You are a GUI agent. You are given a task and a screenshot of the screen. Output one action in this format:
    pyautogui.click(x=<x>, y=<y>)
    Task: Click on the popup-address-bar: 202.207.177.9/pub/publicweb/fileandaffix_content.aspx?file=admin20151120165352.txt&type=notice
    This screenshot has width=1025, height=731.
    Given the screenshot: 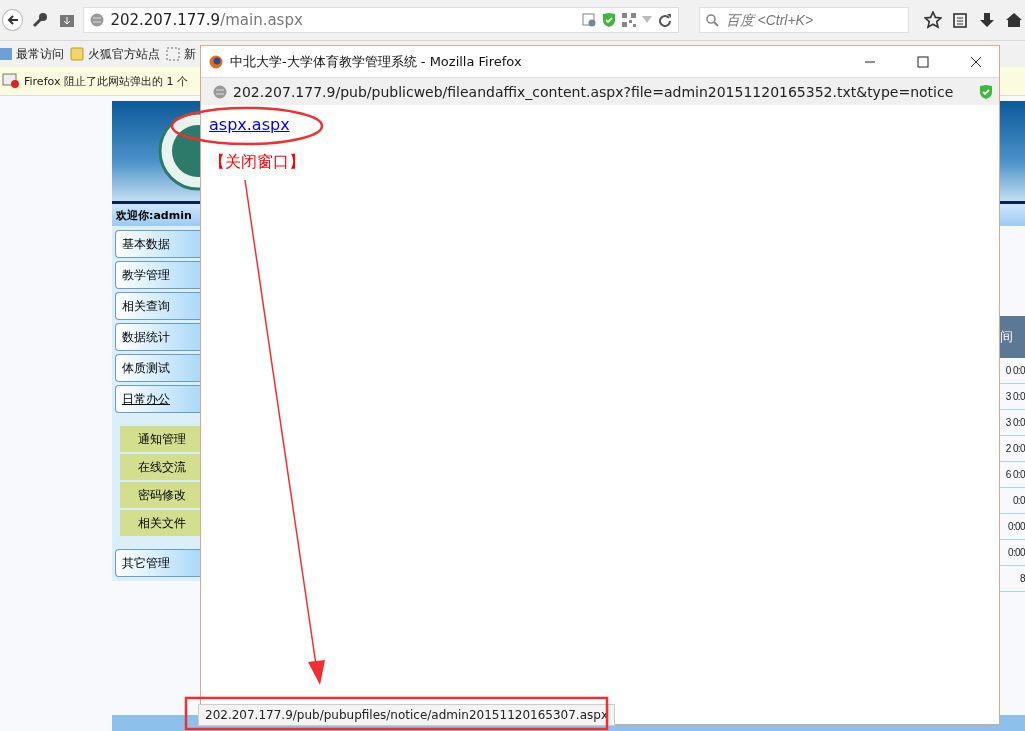 What is the action you would take?
    pyautogui.click(x=600, y=91)
    